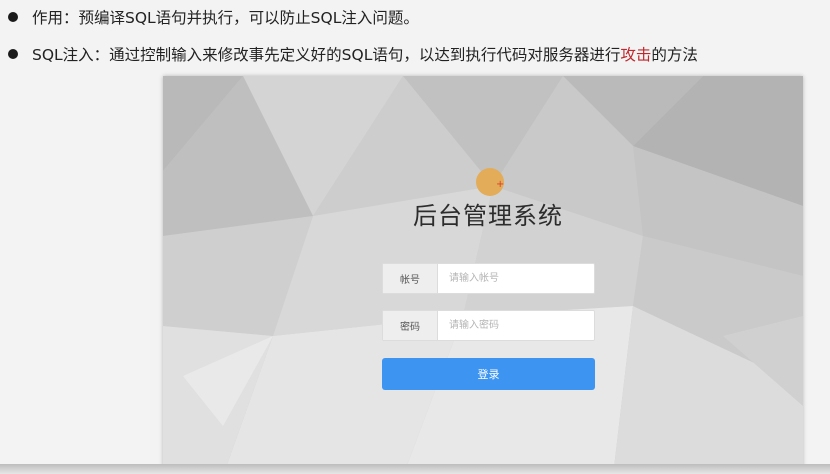 Image resolution: width=830 pixels, height=474 pixels. Describe the element at coordinates (488, 216) in the screenshot. I see `login-title: 后台管理系统` at that location.